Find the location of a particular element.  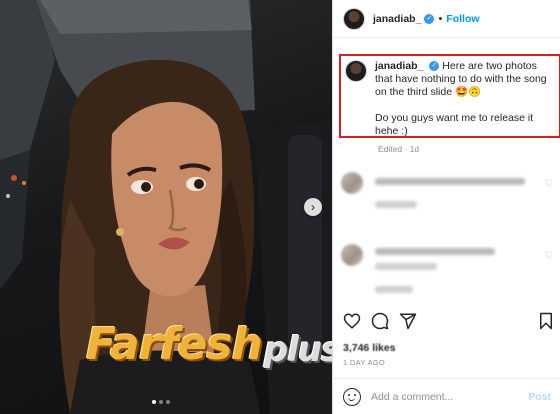

likes-count: 3,746 likes is located at coordinates (369, 348).